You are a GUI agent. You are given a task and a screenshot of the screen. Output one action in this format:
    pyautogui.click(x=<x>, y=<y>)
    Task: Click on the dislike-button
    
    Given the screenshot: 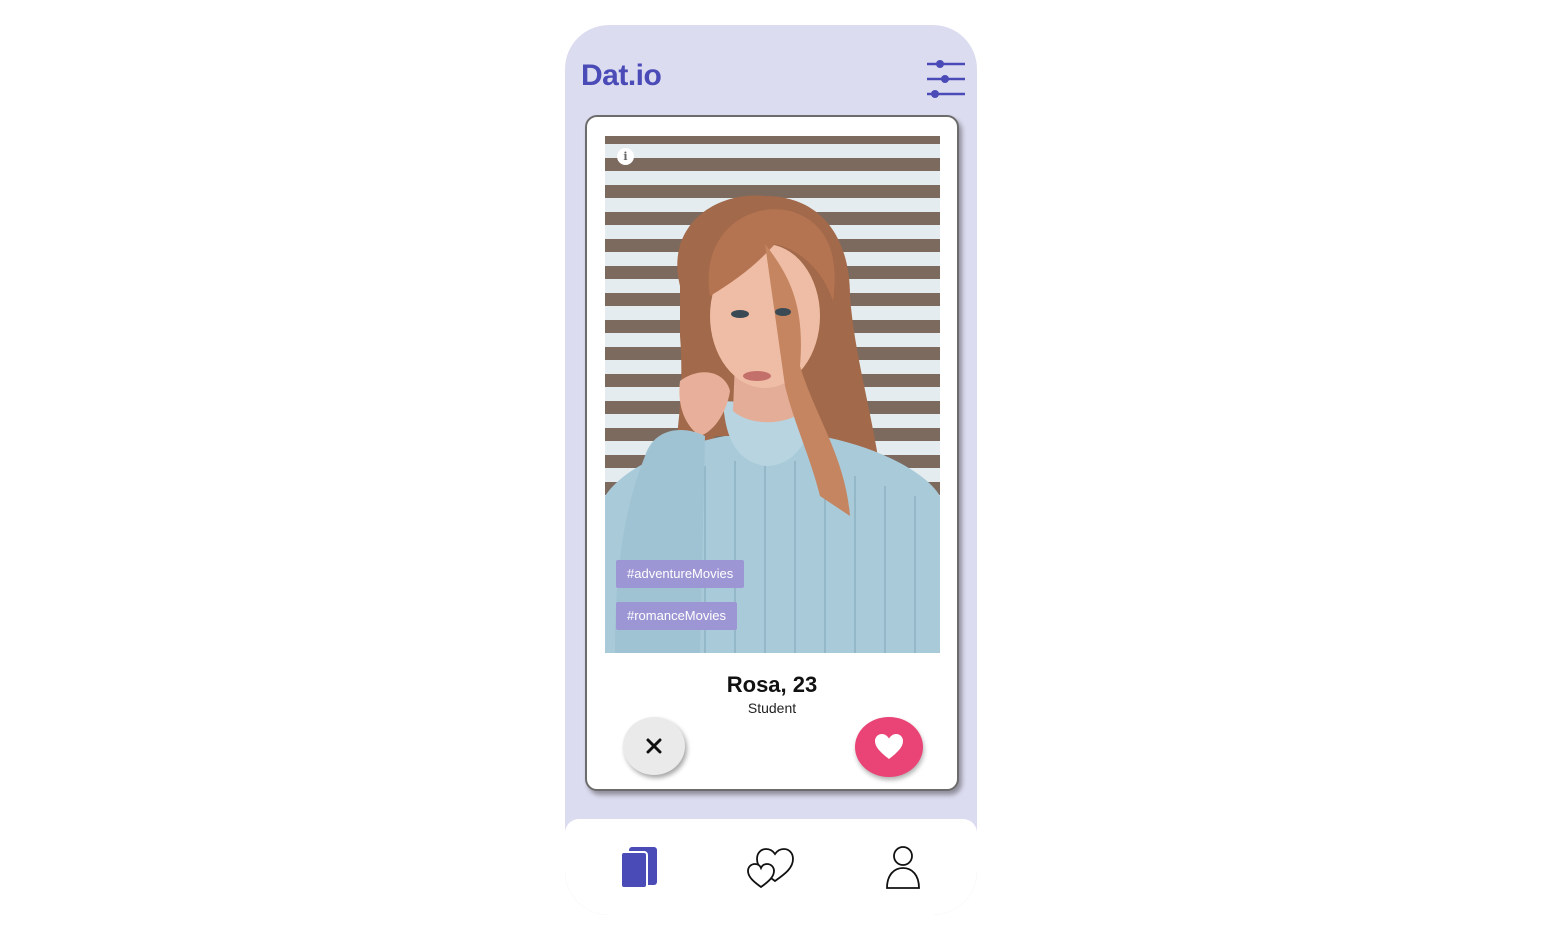 What is the action you would take?
    pyautogui.click(x=654, y=746)
    